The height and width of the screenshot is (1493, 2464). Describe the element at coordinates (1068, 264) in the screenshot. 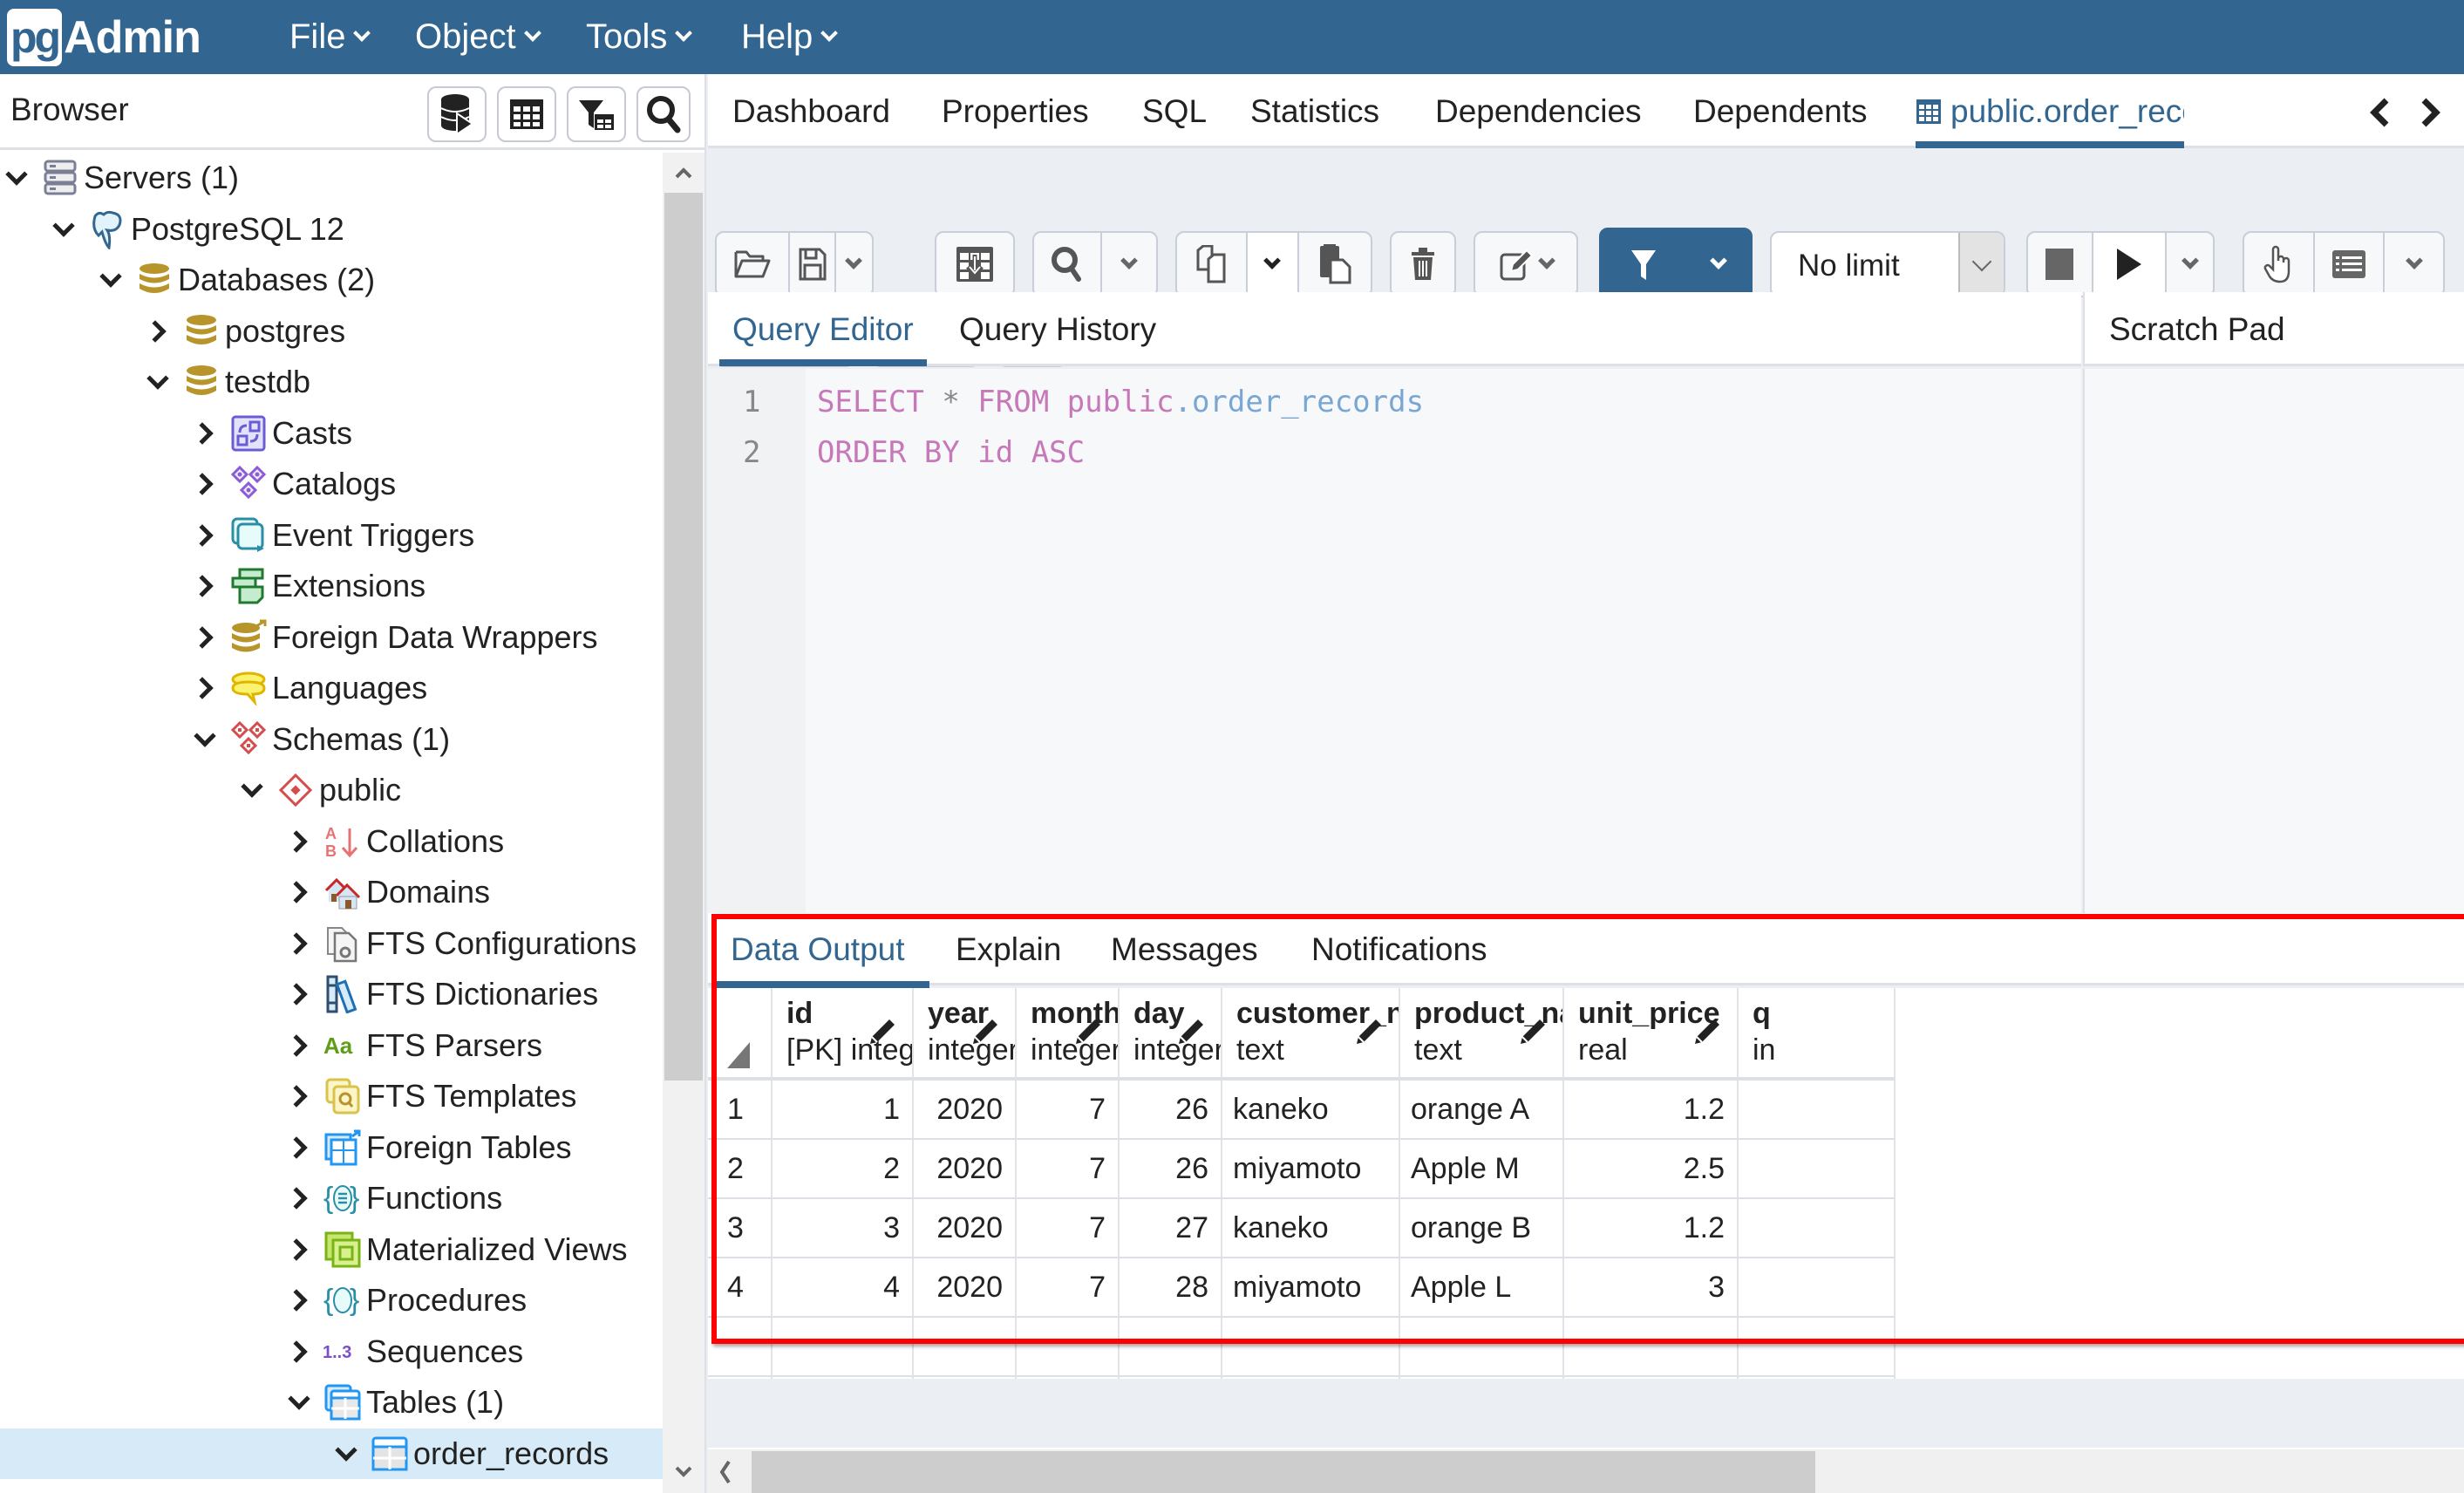

I see `find-button` at that location.